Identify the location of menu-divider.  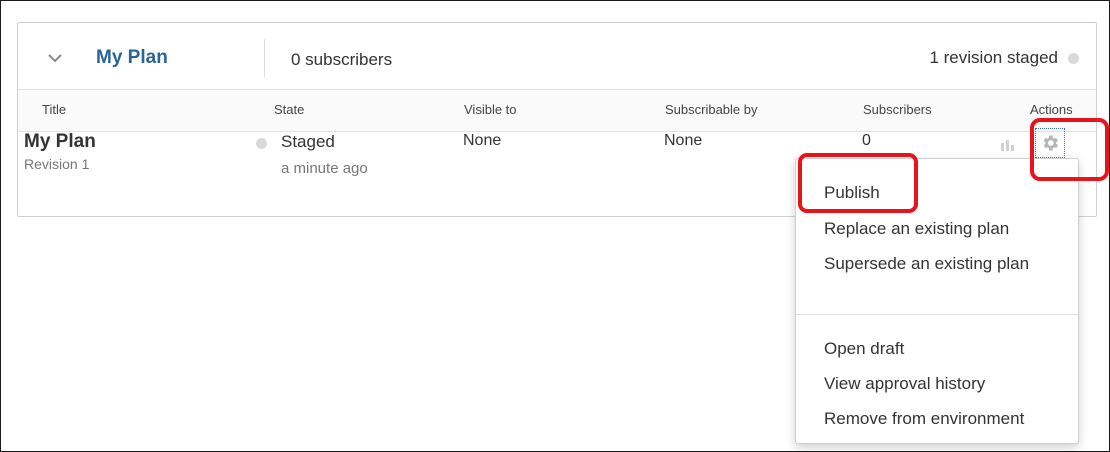
(937, 314).